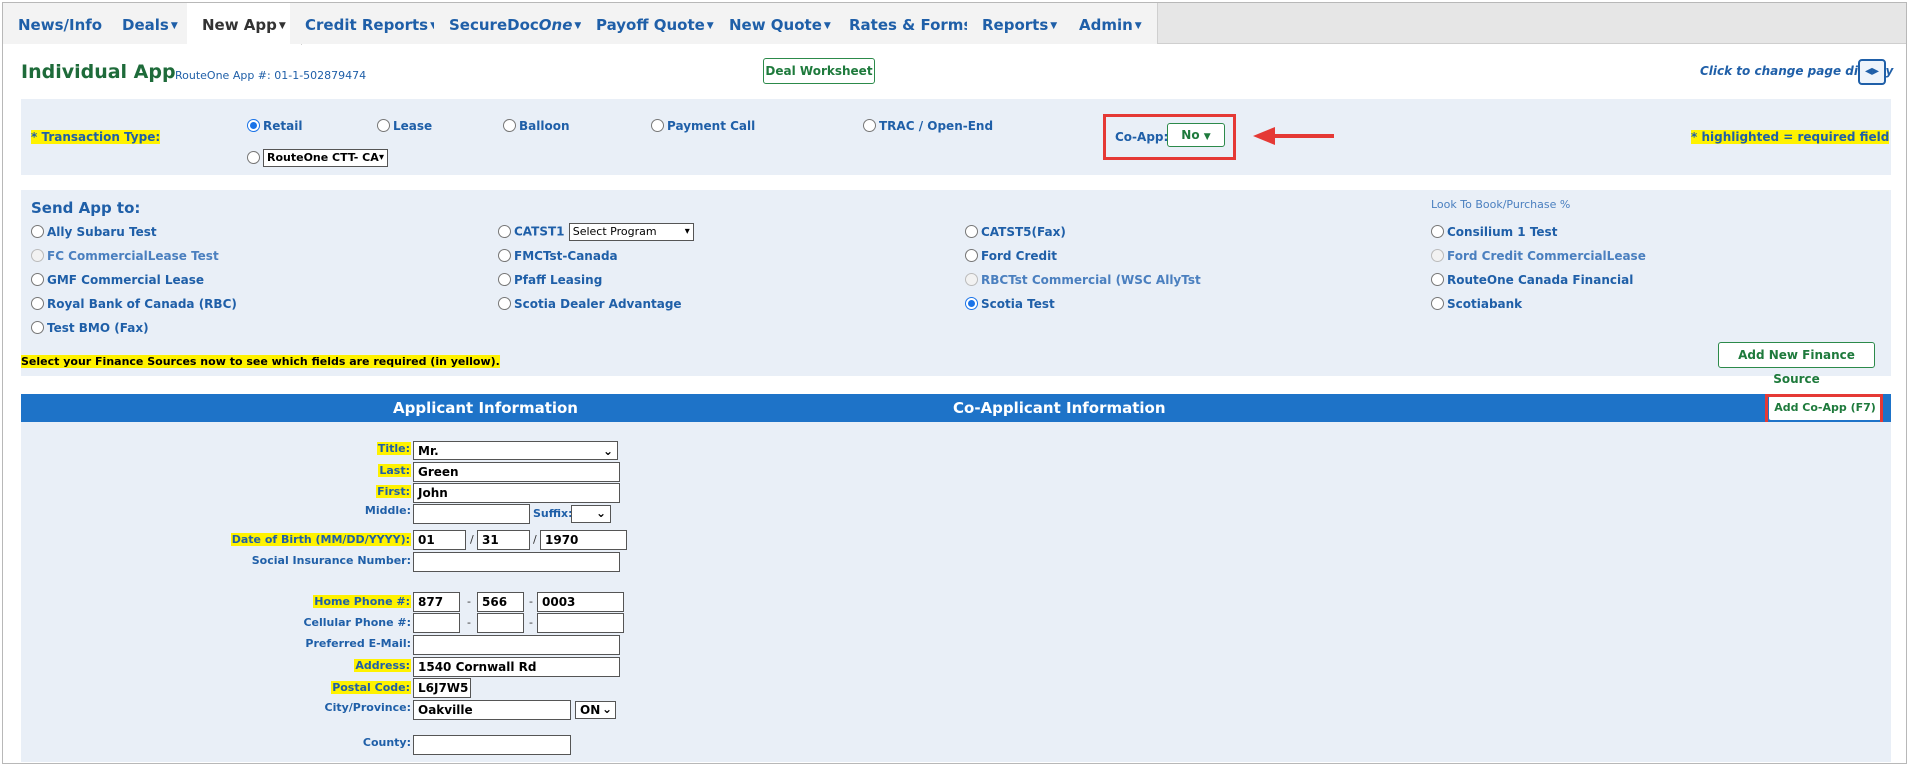  What do you see at coordinates (1020, 23) in the screenshot?
I see `tab-reports: Reports ▼` at bounding box center [1020, 23].